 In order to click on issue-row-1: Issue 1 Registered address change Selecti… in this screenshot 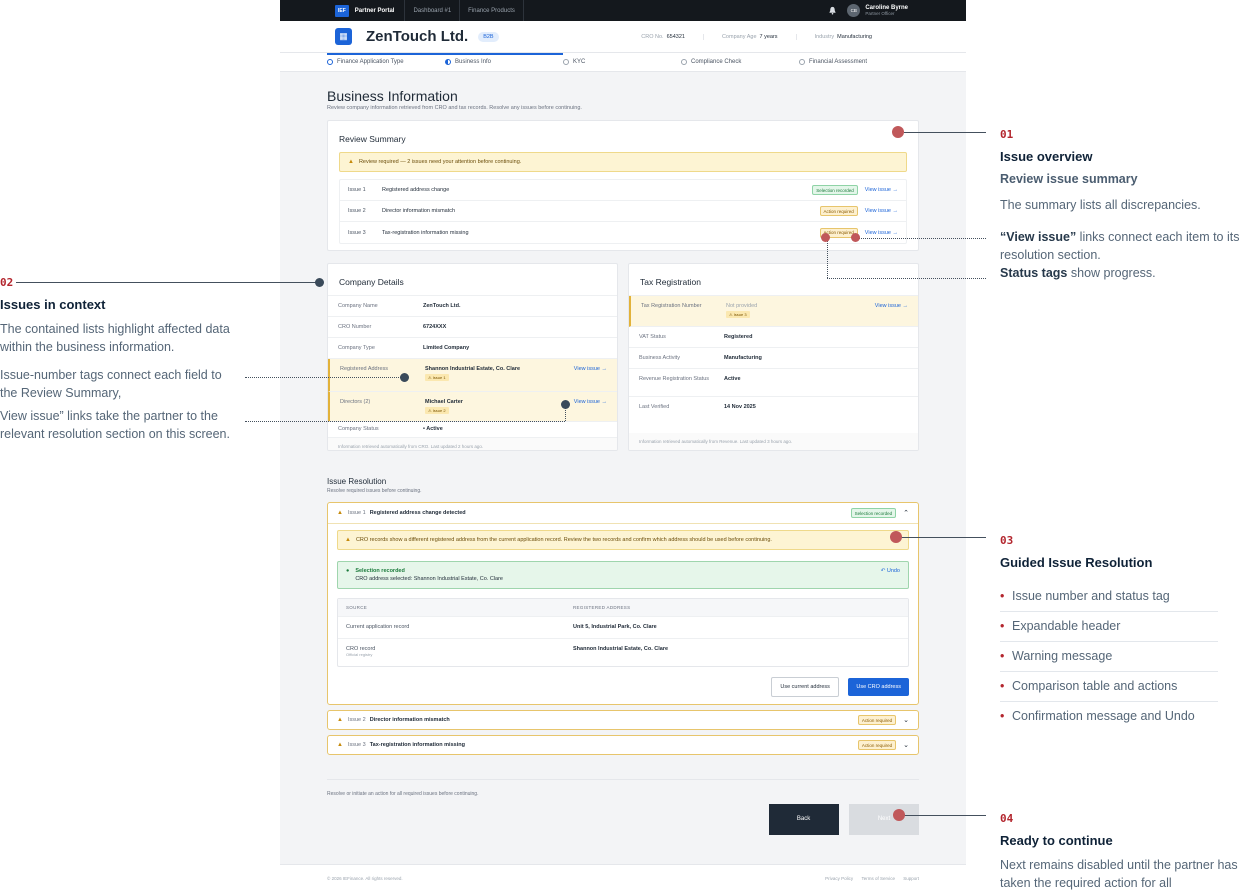, I will do `click(623, 190)`.